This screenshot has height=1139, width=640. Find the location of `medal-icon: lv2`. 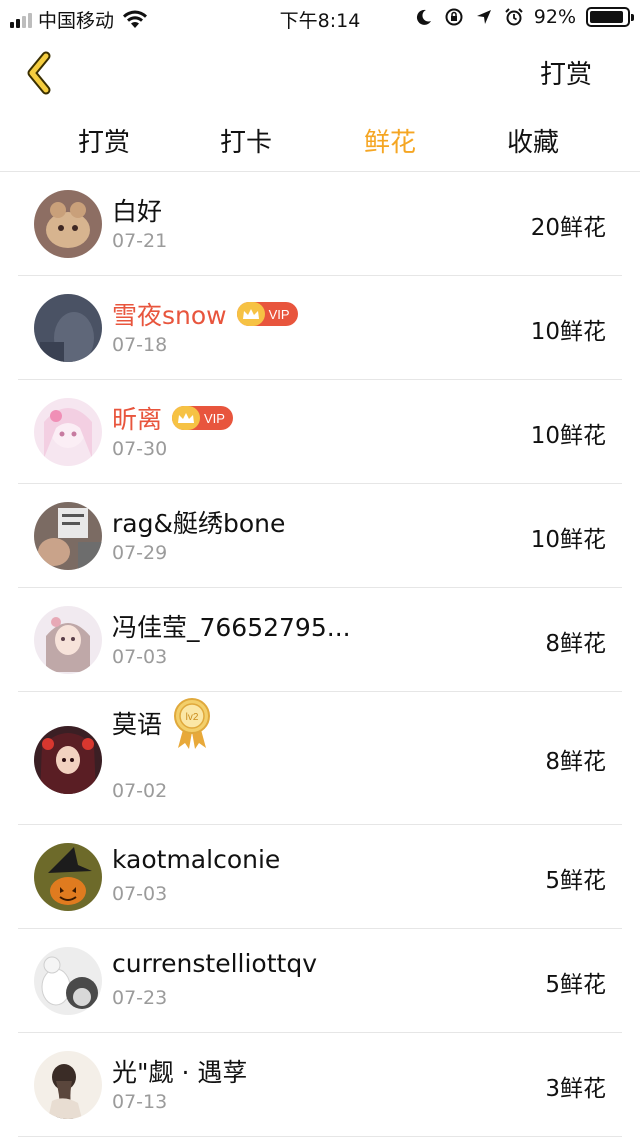

medal-icon: lv2 is located at coordinates (192, 723).